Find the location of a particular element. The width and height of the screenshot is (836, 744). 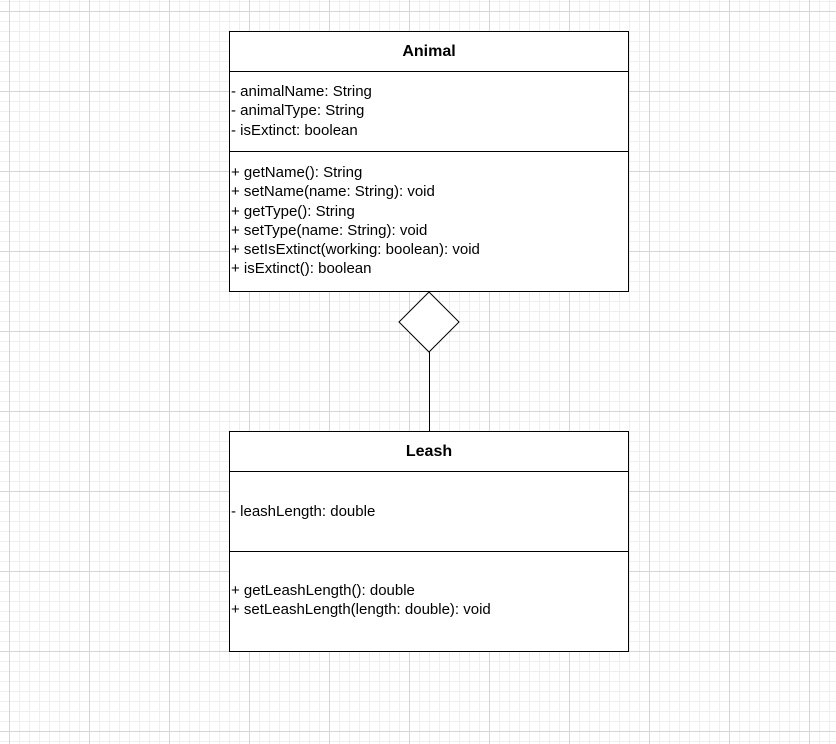

animal-method: + setName(name: String): void is located at coordinates (333, 192).